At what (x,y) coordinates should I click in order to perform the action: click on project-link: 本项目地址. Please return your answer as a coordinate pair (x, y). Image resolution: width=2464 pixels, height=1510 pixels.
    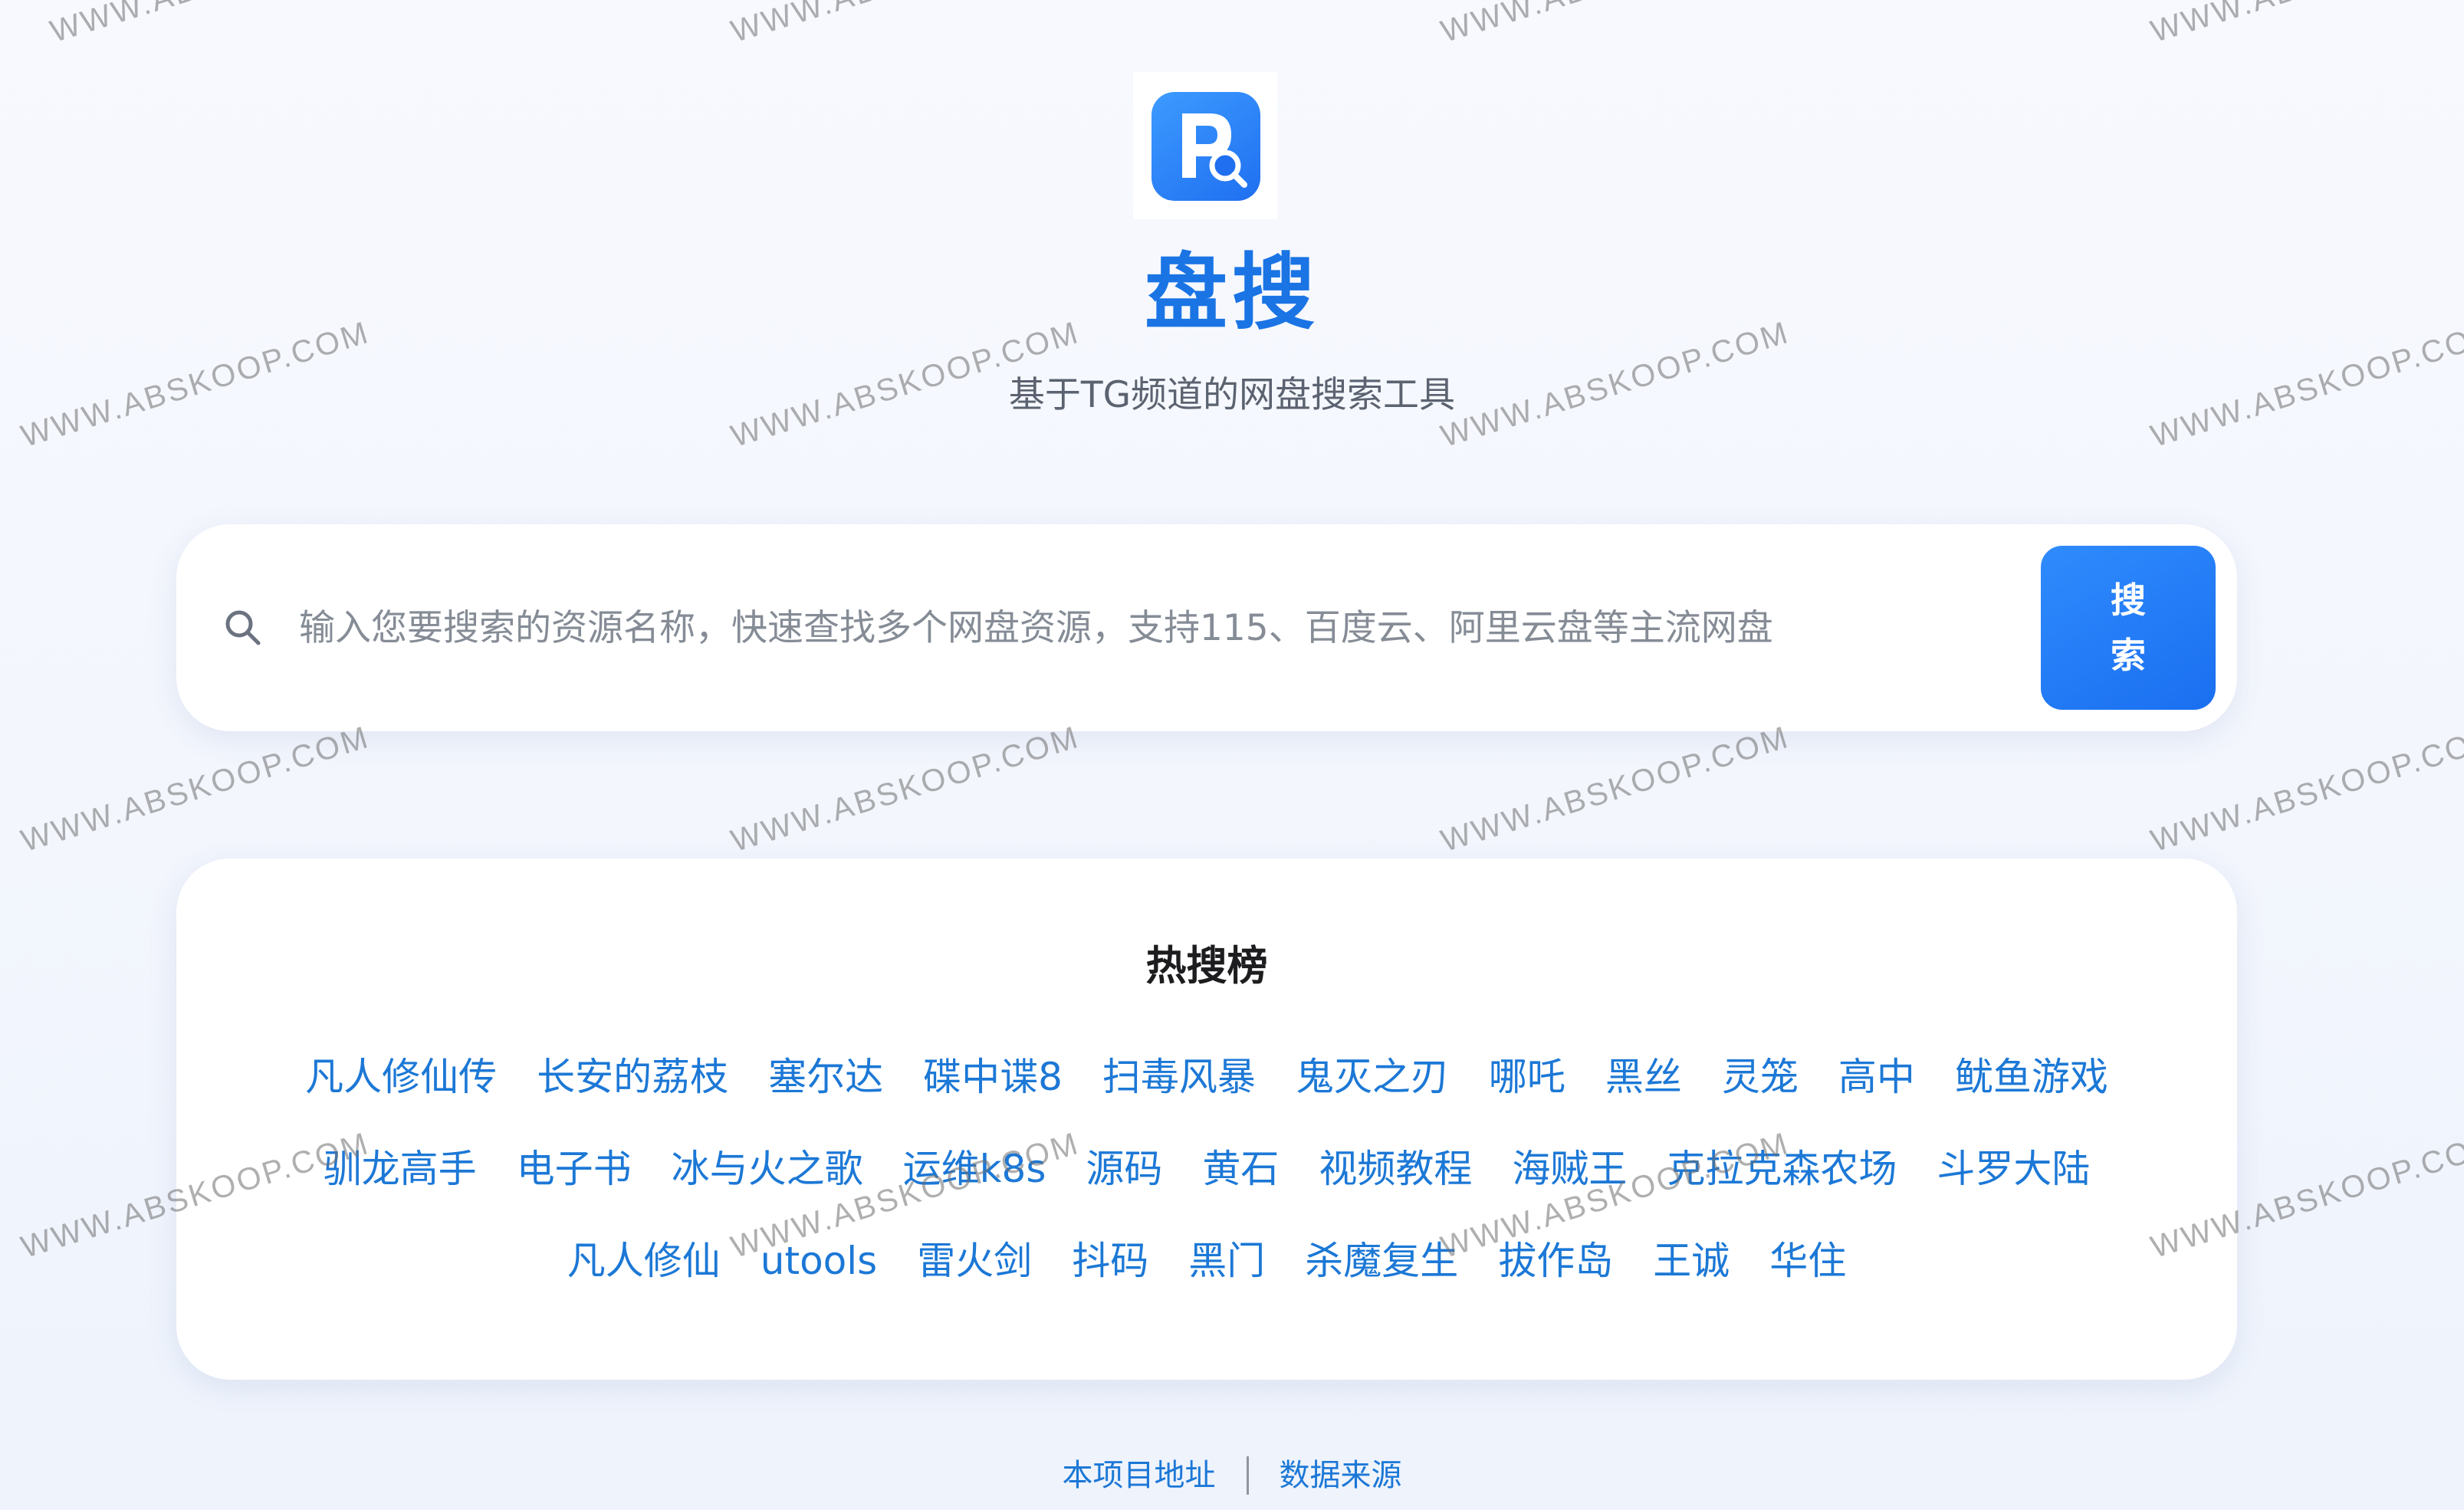
    Looking at the image, I should click on (1139, 1475).